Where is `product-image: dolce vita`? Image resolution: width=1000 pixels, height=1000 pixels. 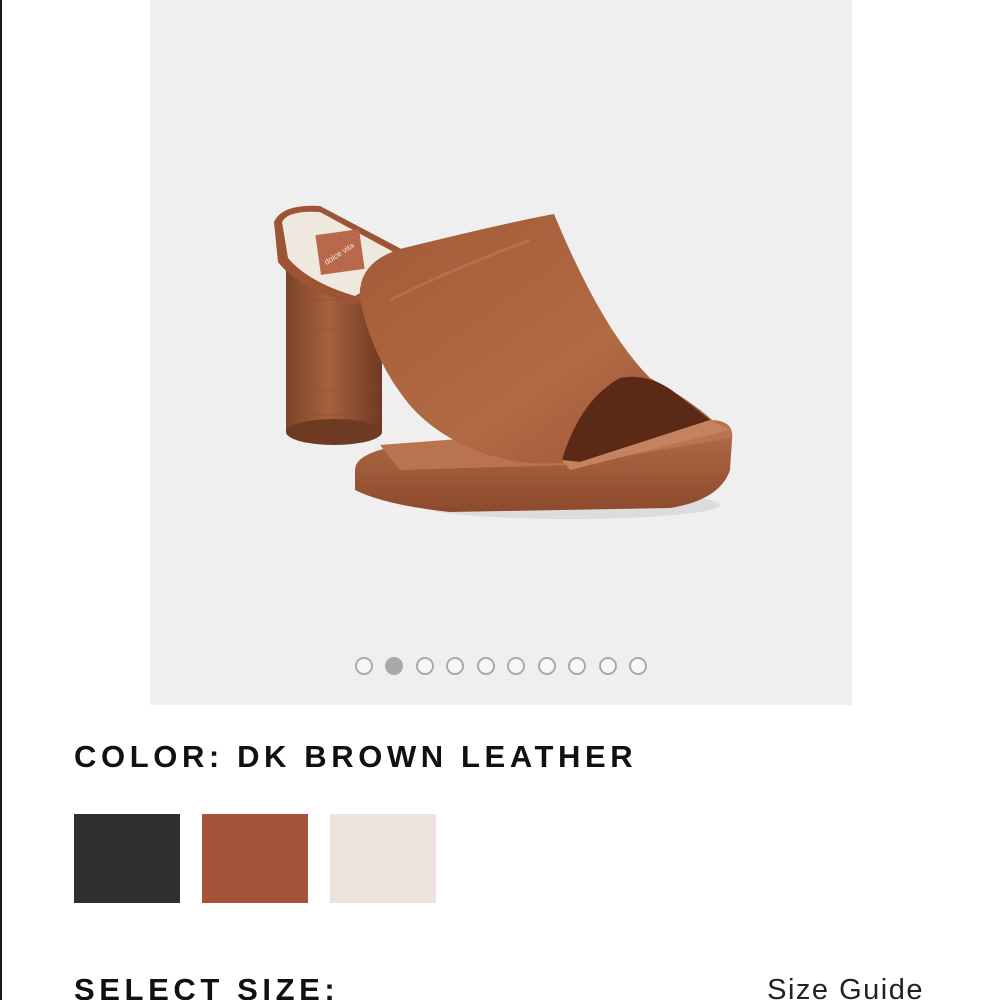
product-image: dolce vita is located at coordinates (503, 362).